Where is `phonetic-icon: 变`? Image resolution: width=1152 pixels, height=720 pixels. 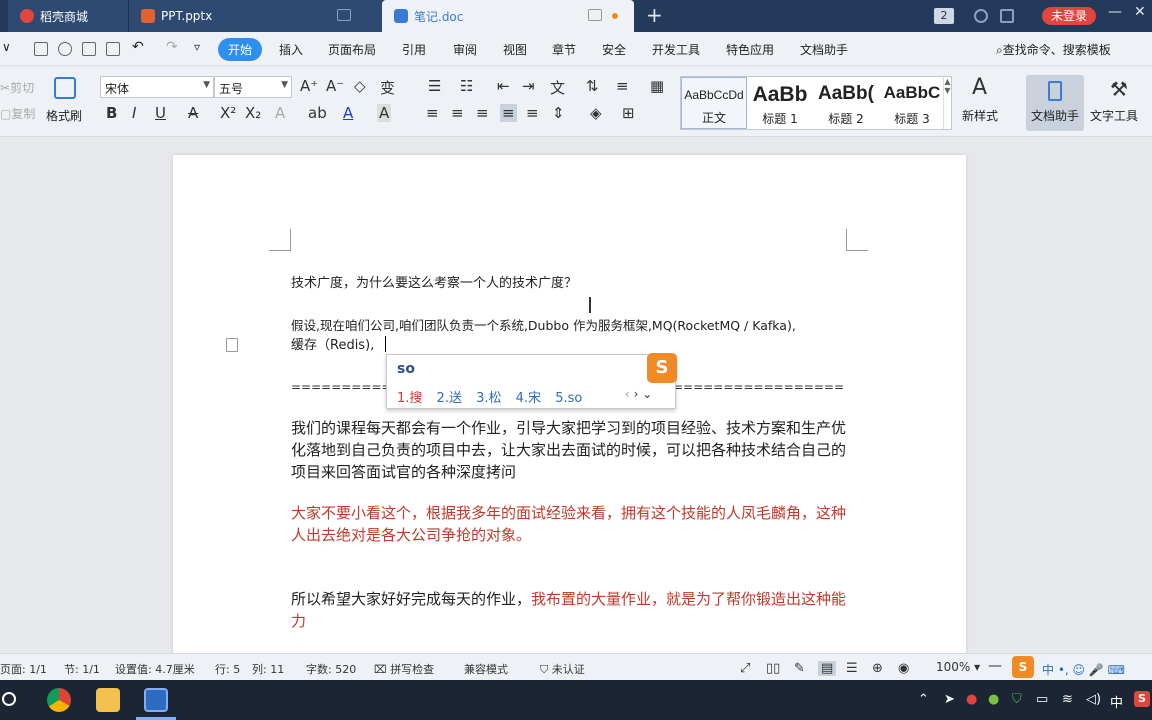 phonetic-icon: 变 is located at coordinates (387, 87).